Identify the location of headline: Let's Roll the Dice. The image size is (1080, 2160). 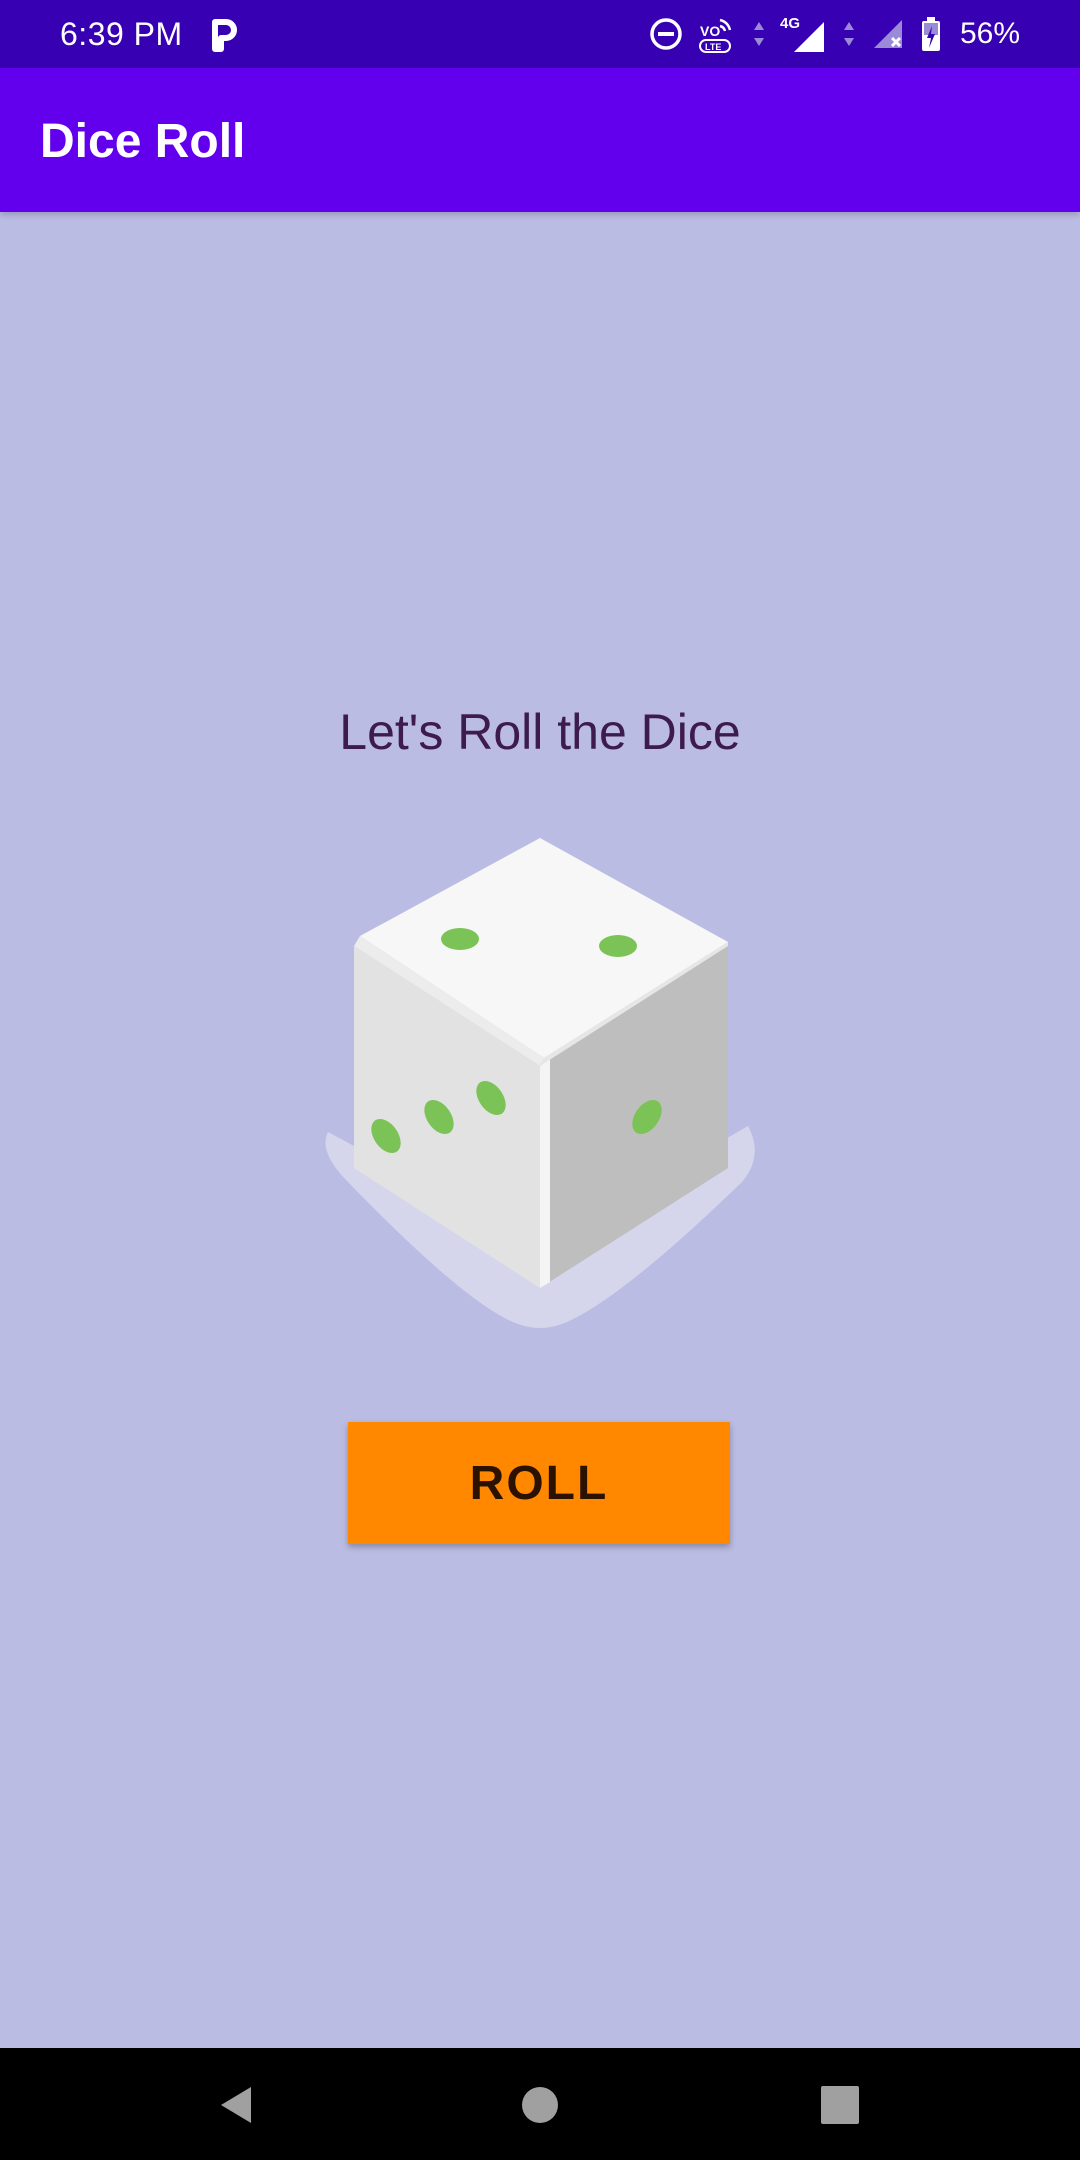
(540, 732).